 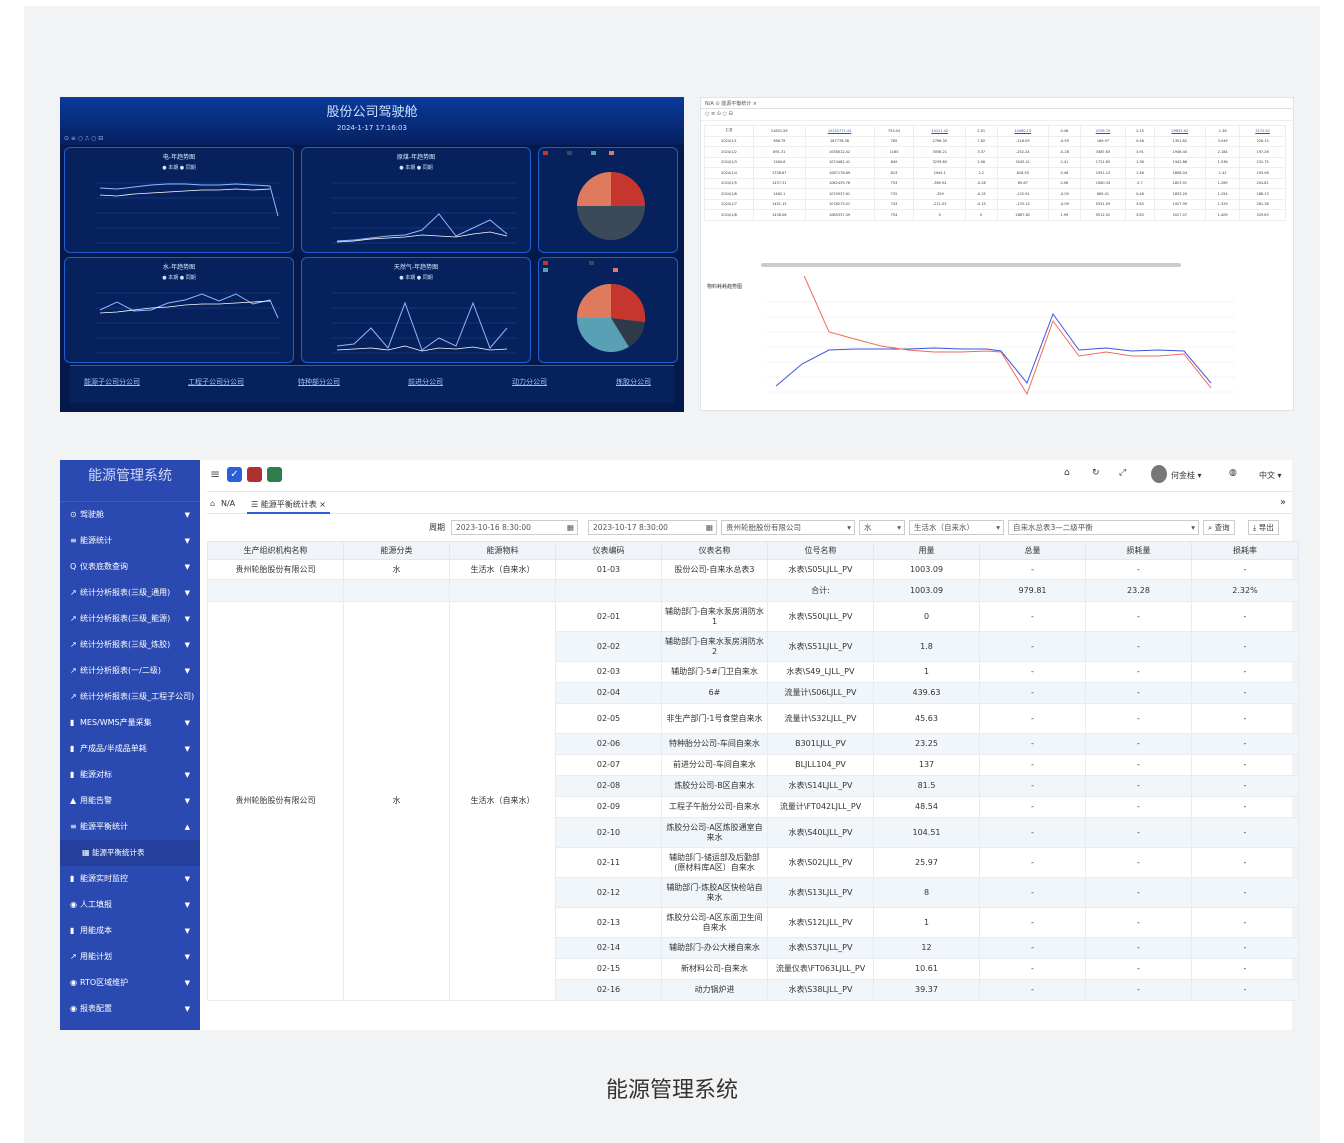 I want to click on material-select: 生活水（自来水） ▾, so click(x=956, y=527).